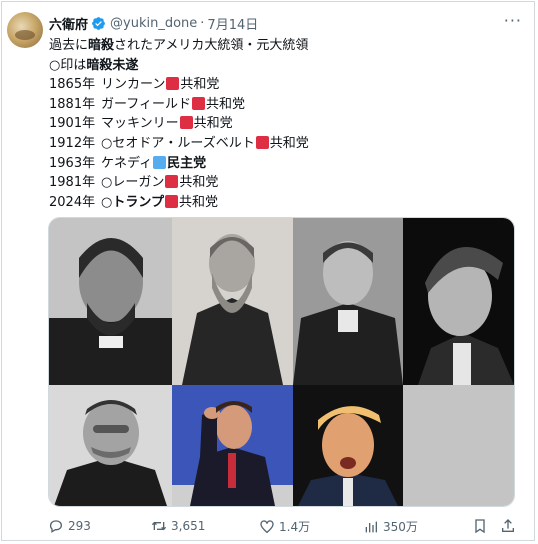  Describe the element at coordinates (98, 23) in the screenshot. I see `verified-badge-icon` at that location.